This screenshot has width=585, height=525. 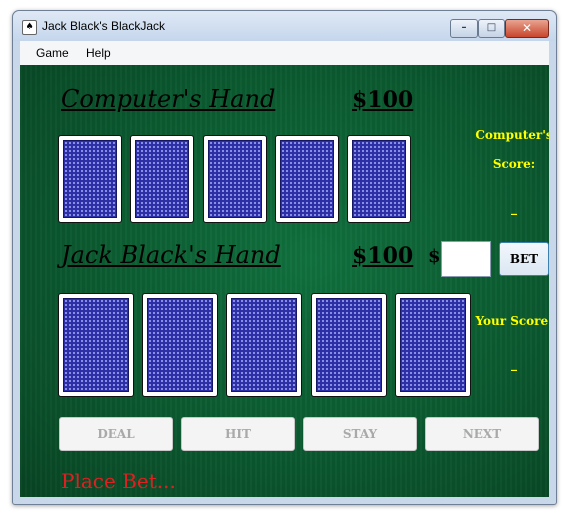 I want to click on computer-score-value: _, so click(x=514, y=208).